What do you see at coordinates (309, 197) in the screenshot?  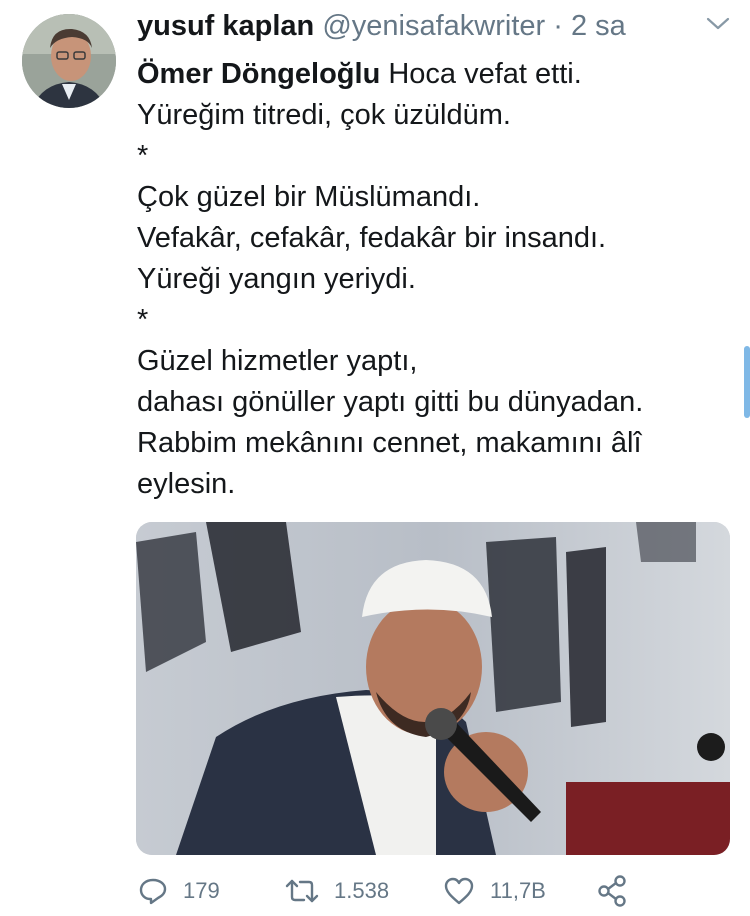 I see `text-line: Çok güzel bir Müslümandı.` at bounding box center [309, 197].